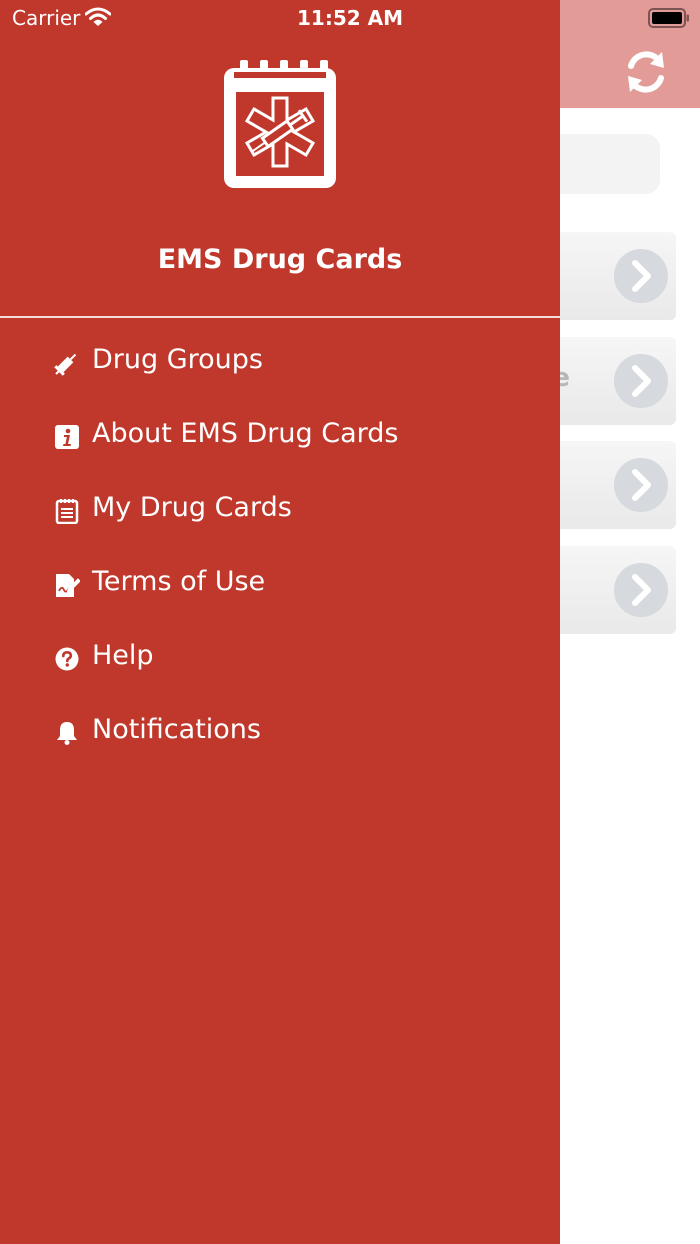  I want to click on battery-icon, so click(668, 18).